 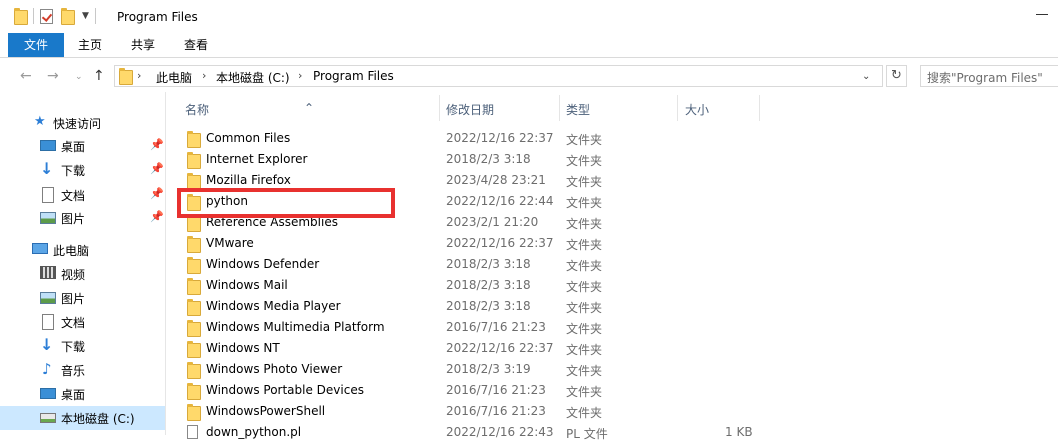 I want to click on refresh-button: ↻, so click(x=896, y=76).